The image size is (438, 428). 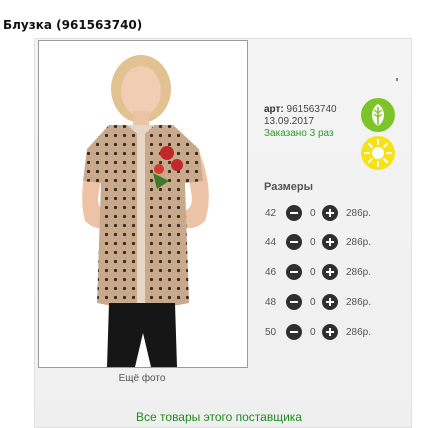 I want to click on supplier-products-link: Все товары этого поставщика, so click(x=219, y=417).